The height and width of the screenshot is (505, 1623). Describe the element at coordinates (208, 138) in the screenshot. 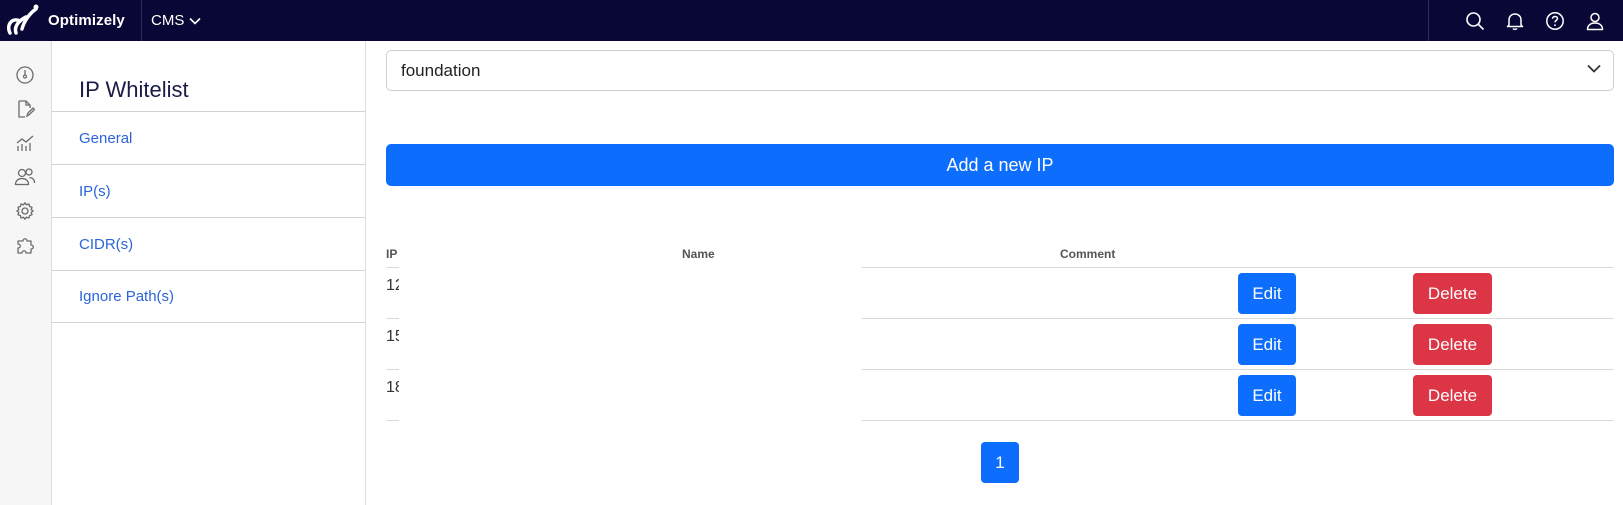

I see `nav-item-general: General` at that location.